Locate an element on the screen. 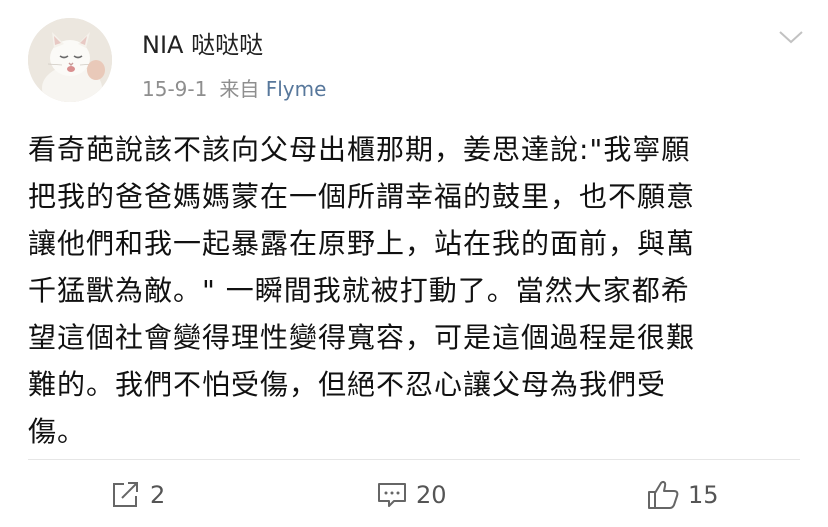 Image resolution: width=828 pixels, height=527 pixels. post-line: 把我的爸爸媽媽蒙在一個所謂幸福的鼓里，也不願意 is located at coordinates (362, 196).